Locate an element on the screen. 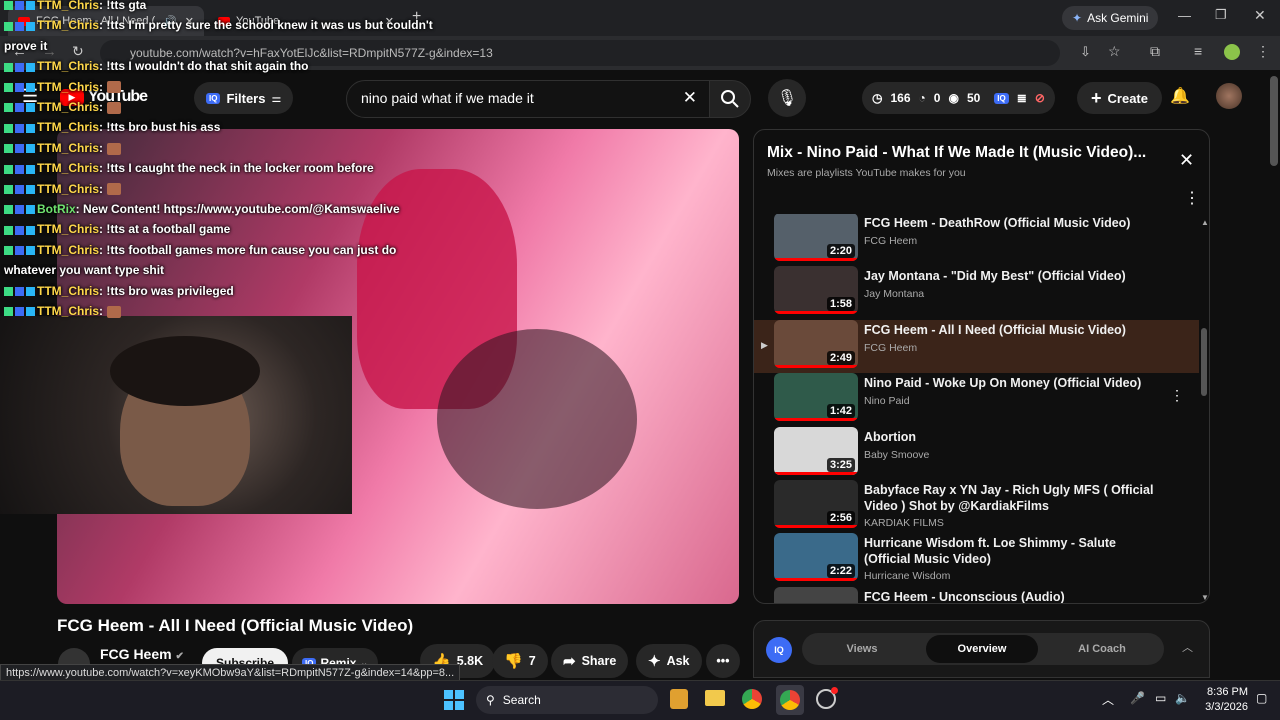 The image size is (1280, 720). tab-ai-coach: AI Coach is located at coordinates (1102, 649).